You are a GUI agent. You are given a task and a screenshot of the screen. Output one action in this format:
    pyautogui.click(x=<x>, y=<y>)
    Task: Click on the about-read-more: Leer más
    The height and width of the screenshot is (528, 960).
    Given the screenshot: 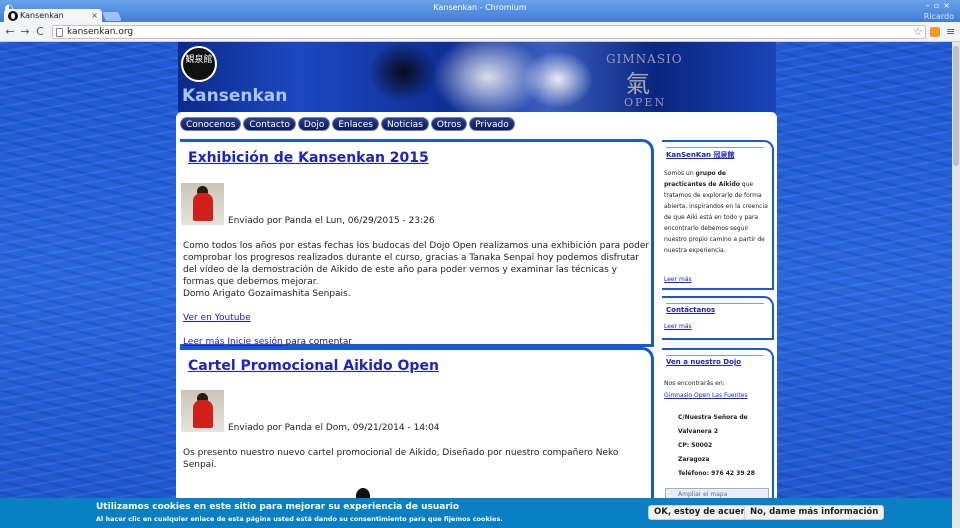 What is the action you would take?
    pyautogui.click(x=678, y=279)
    